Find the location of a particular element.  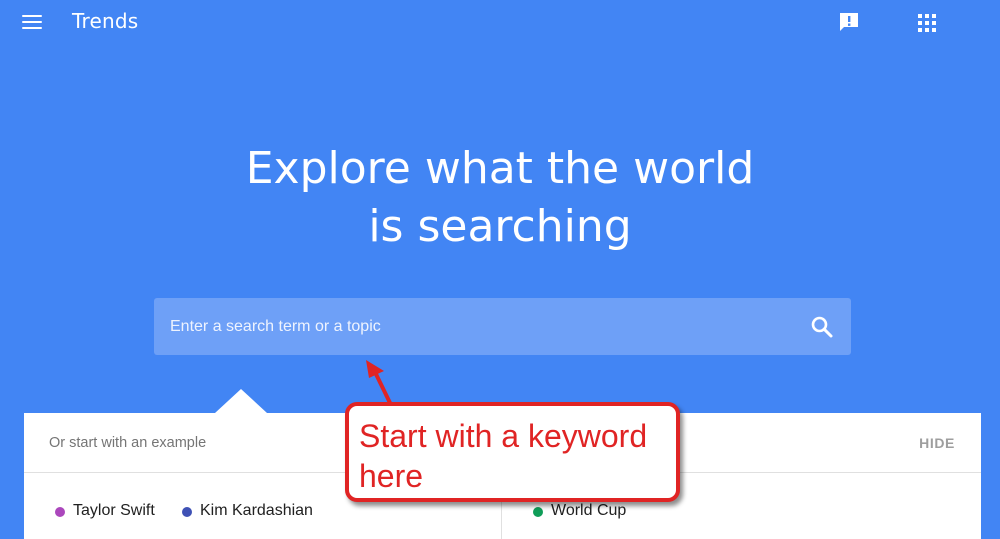

example-chip-world-cup: World Cup is located at coordinates (583, 512).